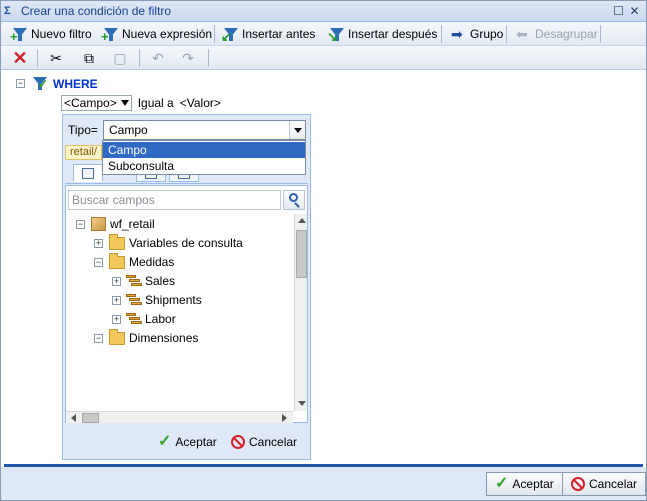 The image size is (647, 501). What do you see at coordinates (204, 166) in the screenshot?
I see `dropdown-option-subconsulta: Subconsulta` at bounding box center [204, 166].